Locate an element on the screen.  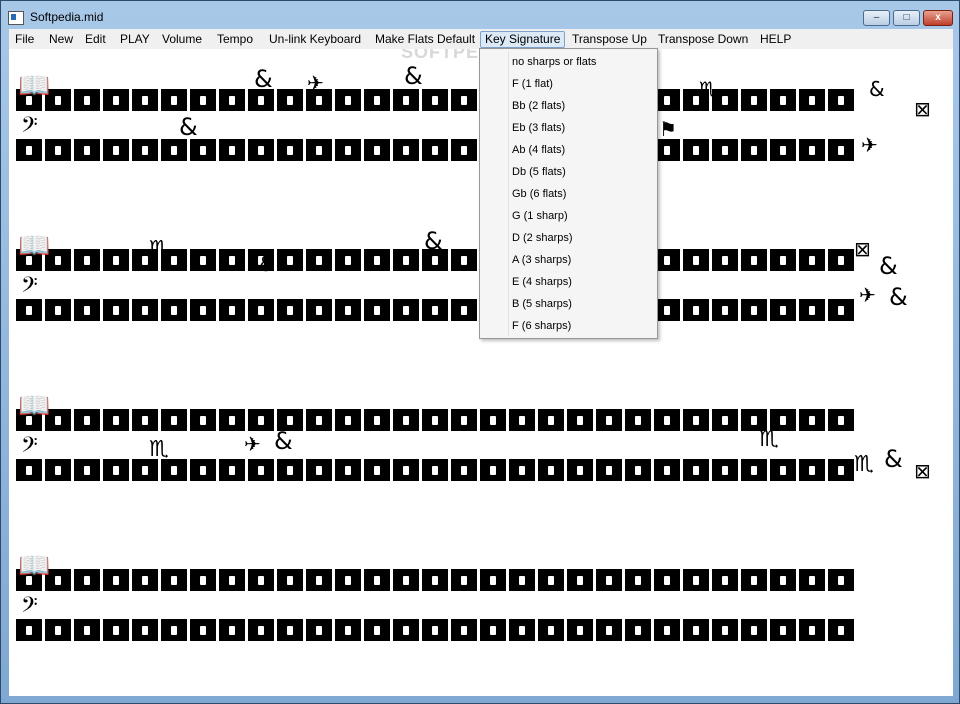
menu-make-flats-default: Make Flats Default is located at coordinates (425, 39).